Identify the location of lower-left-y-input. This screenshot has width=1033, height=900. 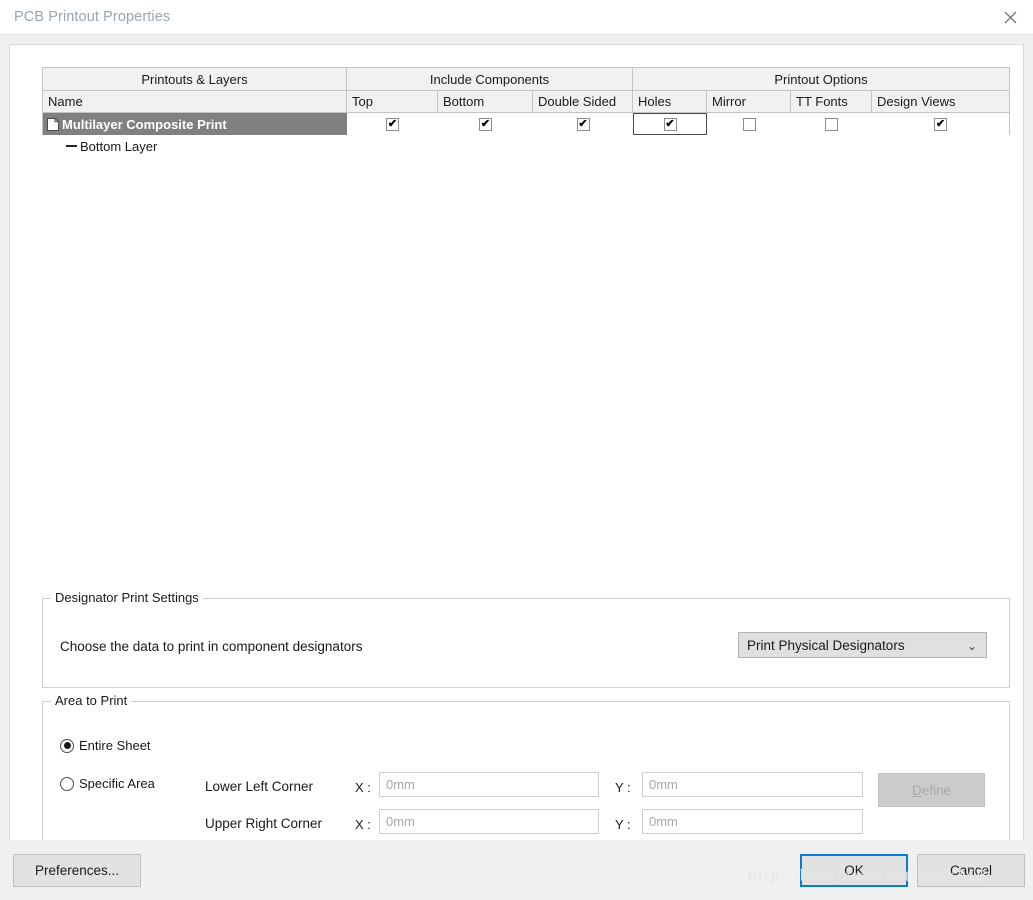
(752, 784).